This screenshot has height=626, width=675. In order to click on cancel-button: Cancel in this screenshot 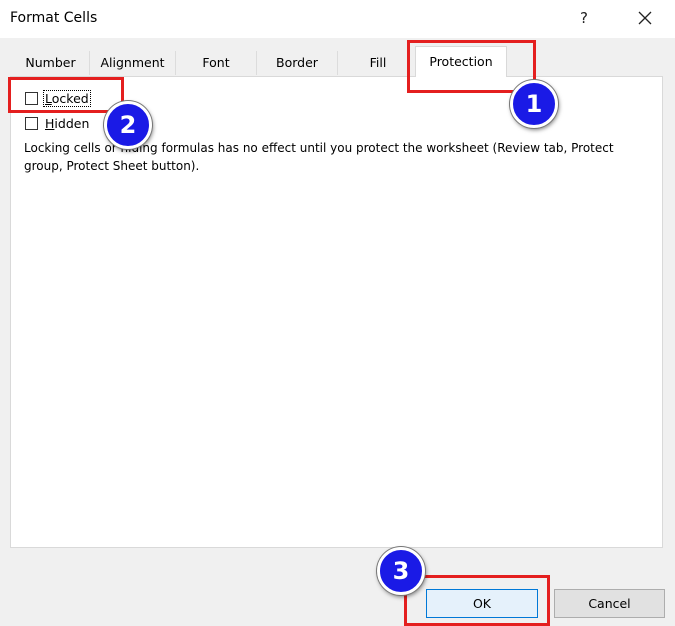, I will do `click(609, 603)`.